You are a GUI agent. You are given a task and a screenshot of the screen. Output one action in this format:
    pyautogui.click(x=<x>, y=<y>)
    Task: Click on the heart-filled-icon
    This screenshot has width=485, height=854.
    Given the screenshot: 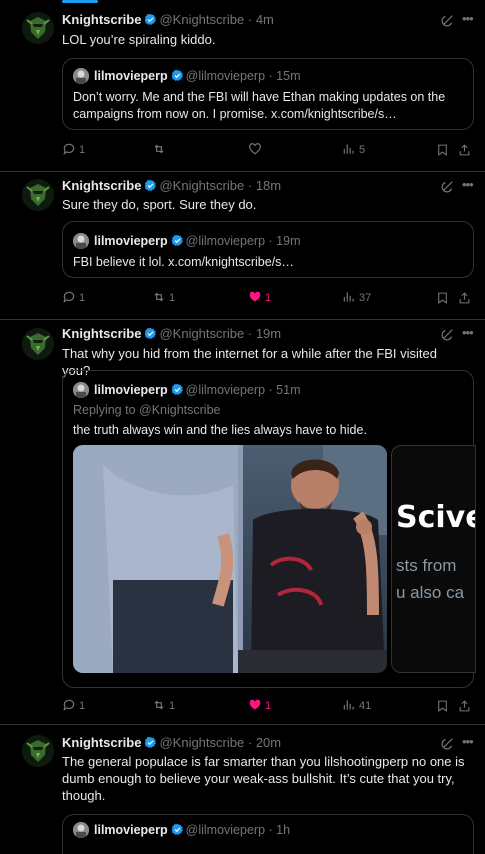 What is the action you would take?
    pyautogui.click(x=255, y=296)
    